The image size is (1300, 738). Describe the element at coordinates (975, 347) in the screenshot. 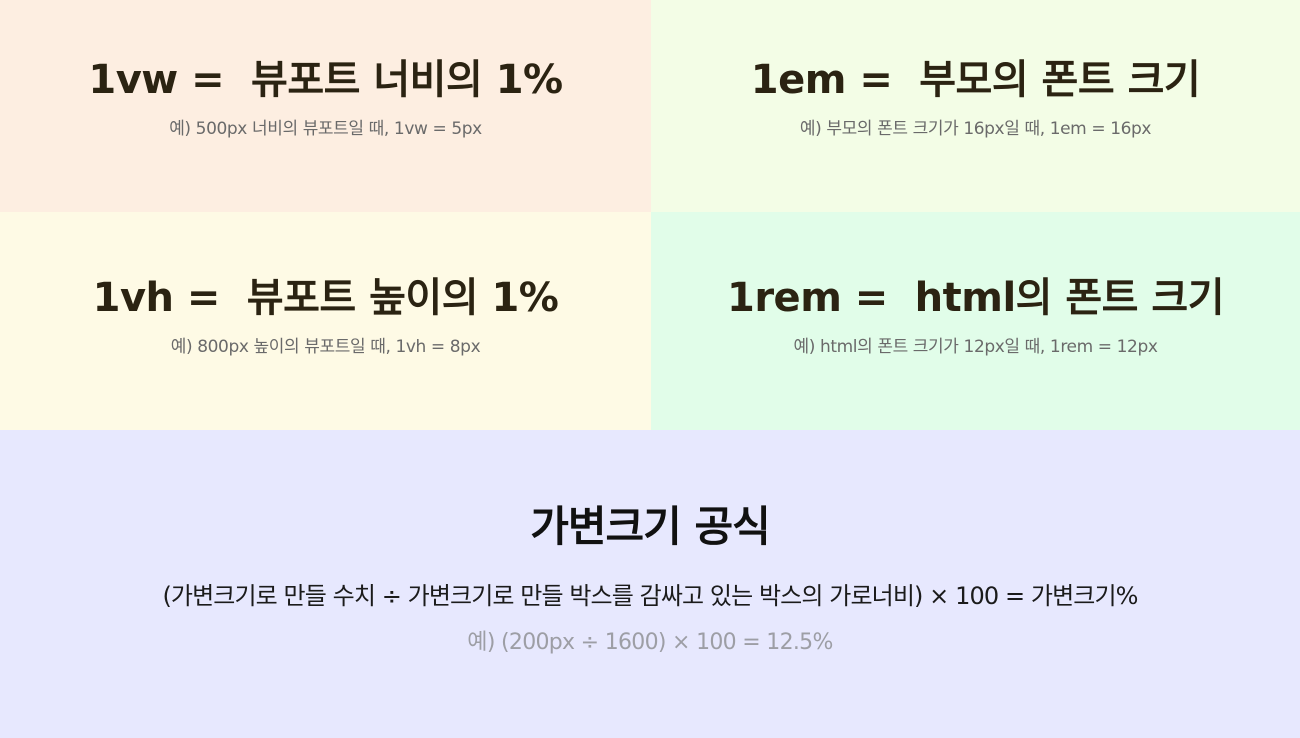

I see `rem-example: 예) html의 폰트 크기가 12px일 때, 1rem = 12px` at that location.